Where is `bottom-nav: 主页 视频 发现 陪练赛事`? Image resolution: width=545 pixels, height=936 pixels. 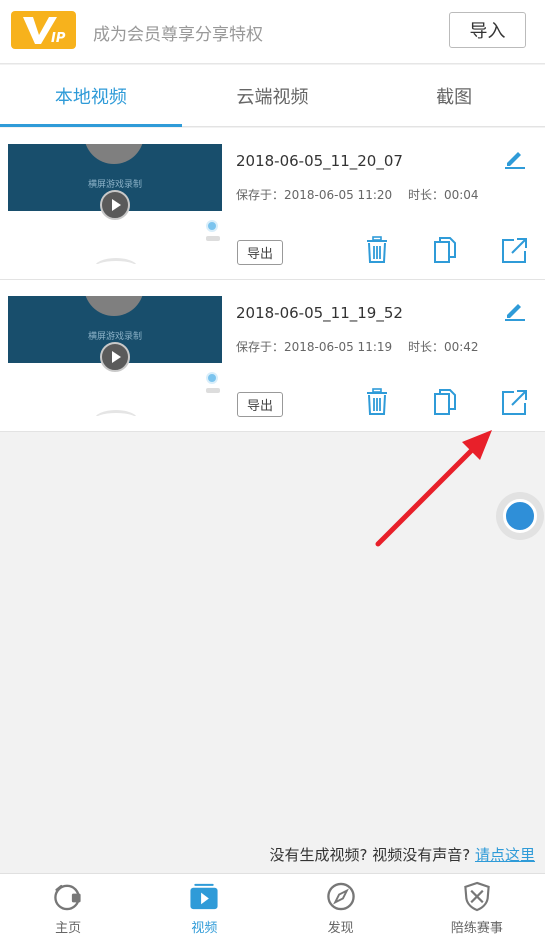
bottom-nav: 主页 视频 发现 陪练赛事 is located at coordinates (272, 904).